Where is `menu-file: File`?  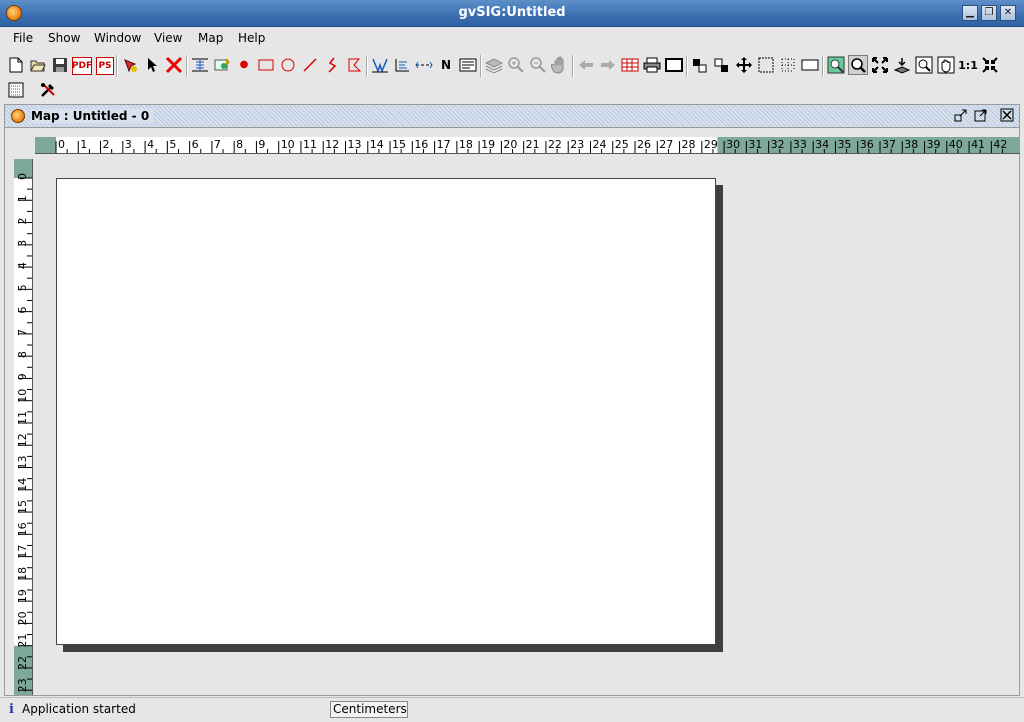
menu-file: File is located at coordinates (23, 38).